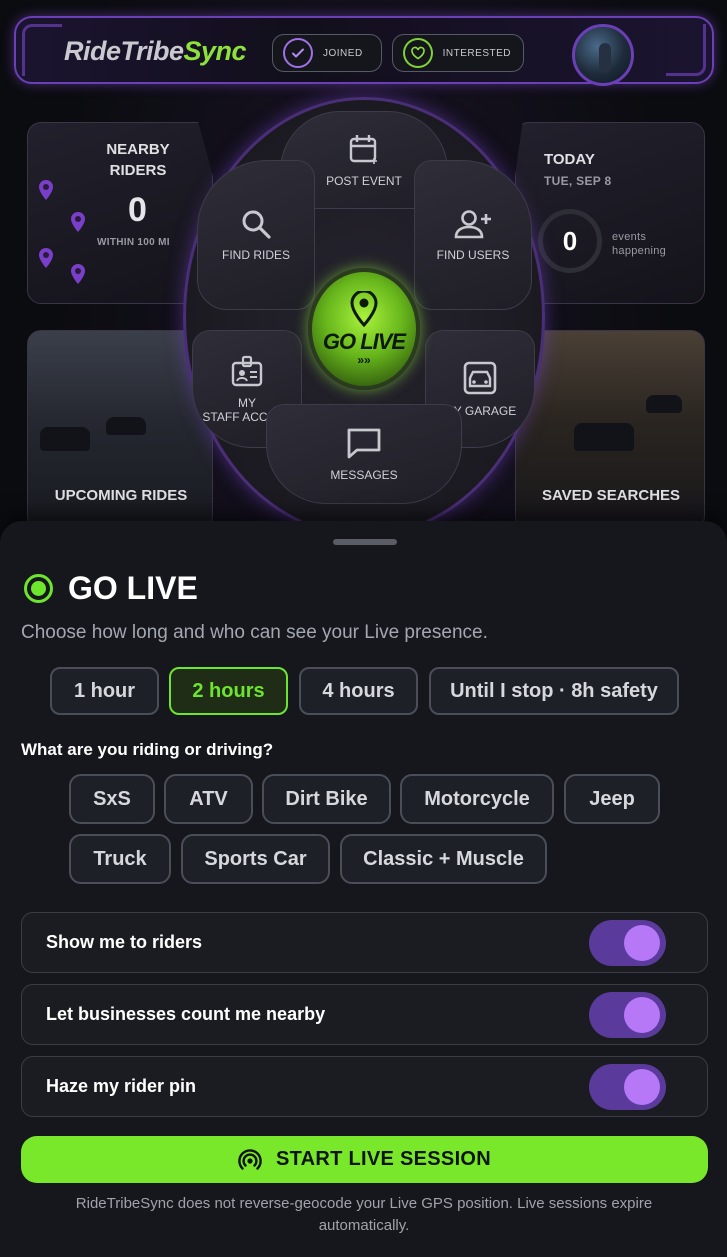 The width and height of the screenshot is (727, 1257). What do you see at coordinates (133, 588) in the screenshot?
I see `sheet-title: GO LIVE` at bounding box center [133, 588].